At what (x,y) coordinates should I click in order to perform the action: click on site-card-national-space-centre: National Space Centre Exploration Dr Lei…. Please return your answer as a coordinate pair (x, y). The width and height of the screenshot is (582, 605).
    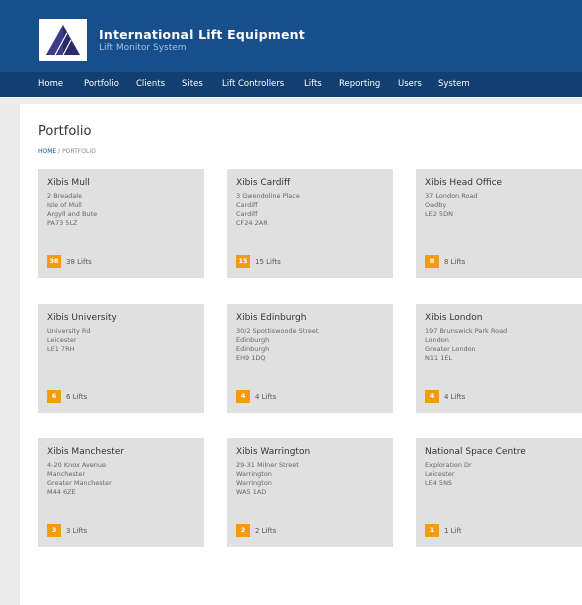
    Looking at the image, I should click on (499, 492).